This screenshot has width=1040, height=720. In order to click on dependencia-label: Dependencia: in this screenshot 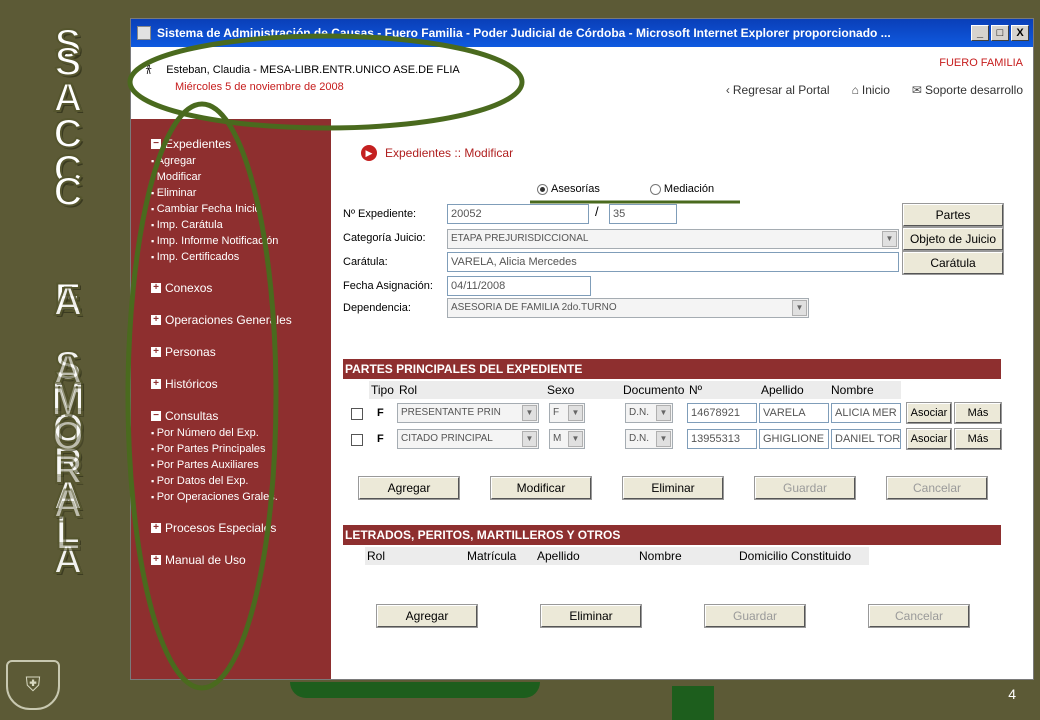, I will do `click(377, 308)`.